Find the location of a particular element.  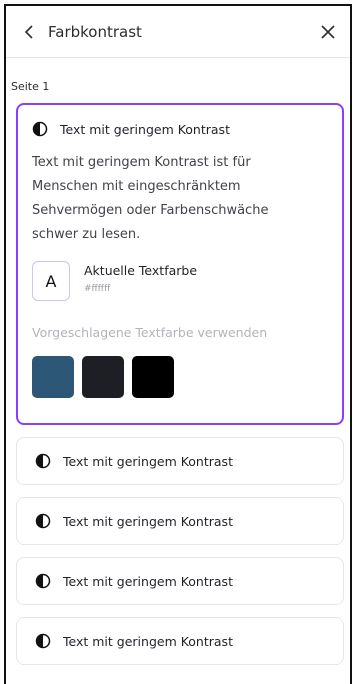

close-button is located at coordinates (328, 32).